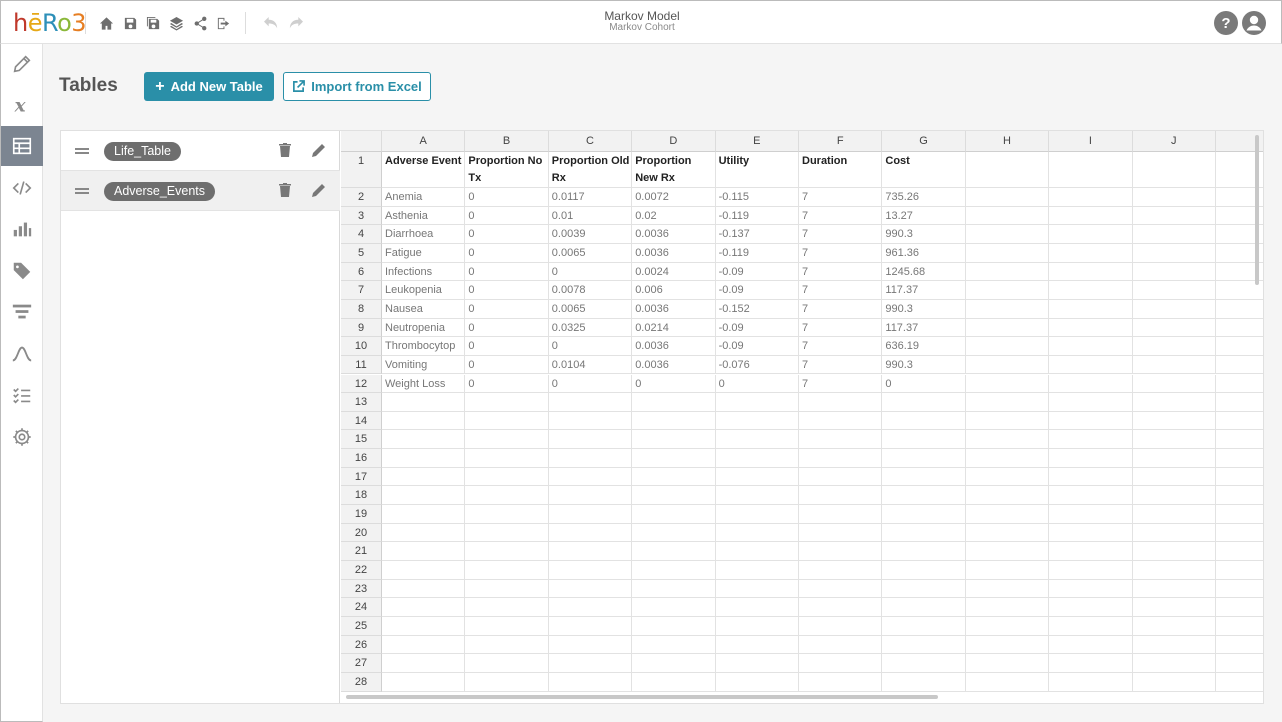  What do you see at coordinates (674, 328) in the screenshot?
I see `table-cell: 0.0214` at bounding box center [674, 328].